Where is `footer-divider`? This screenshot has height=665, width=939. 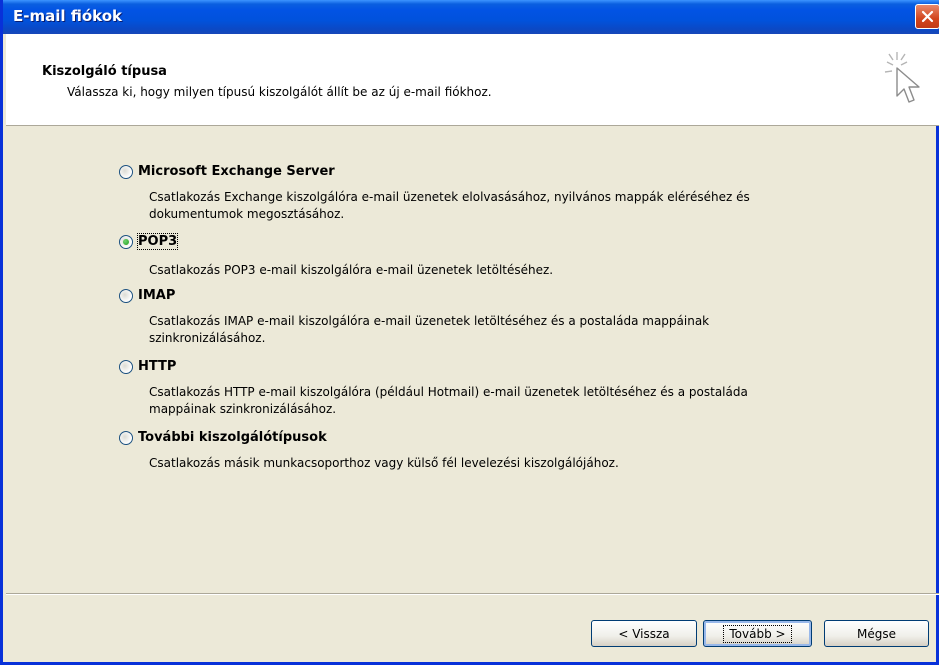 footer-divider is located at coordinates (472, 594).